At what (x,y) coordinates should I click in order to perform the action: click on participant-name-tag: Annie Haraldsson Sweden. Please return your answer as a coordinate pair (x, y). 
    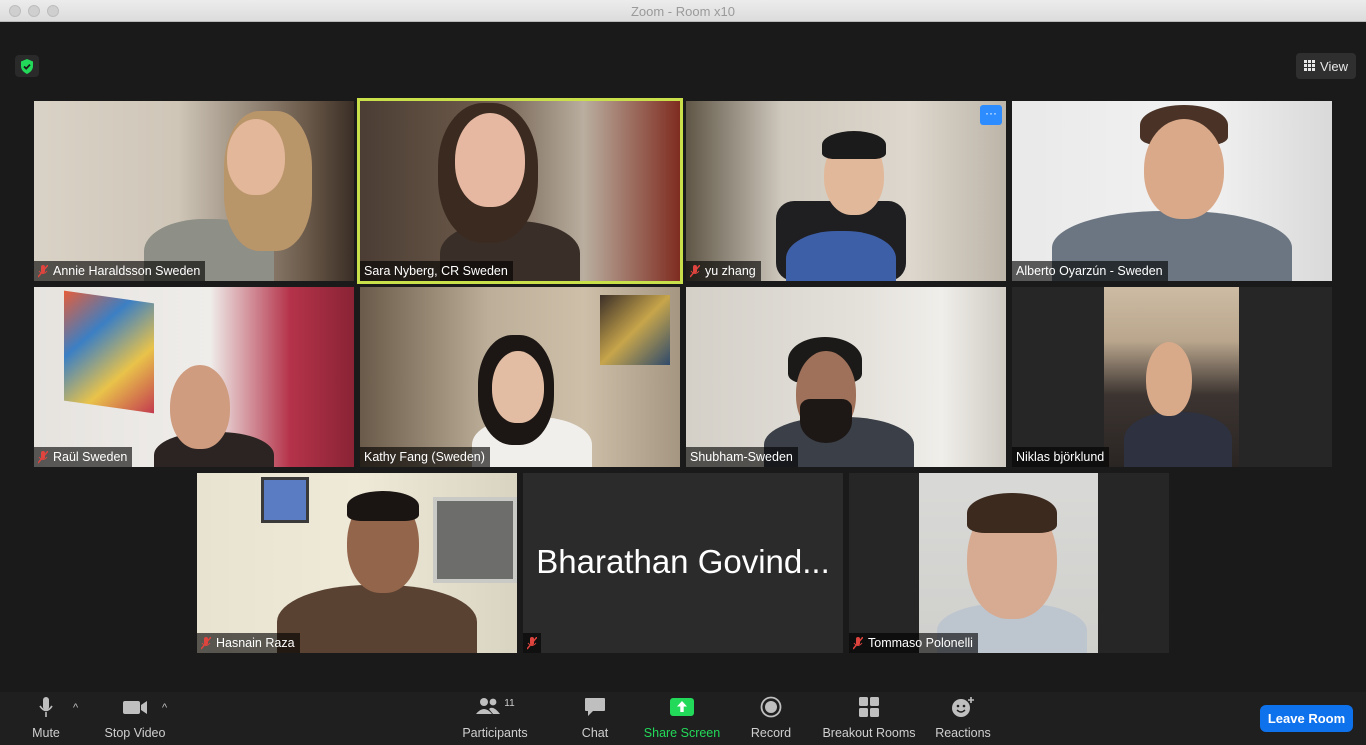
    Looking at the image, I should click on (120, 271).